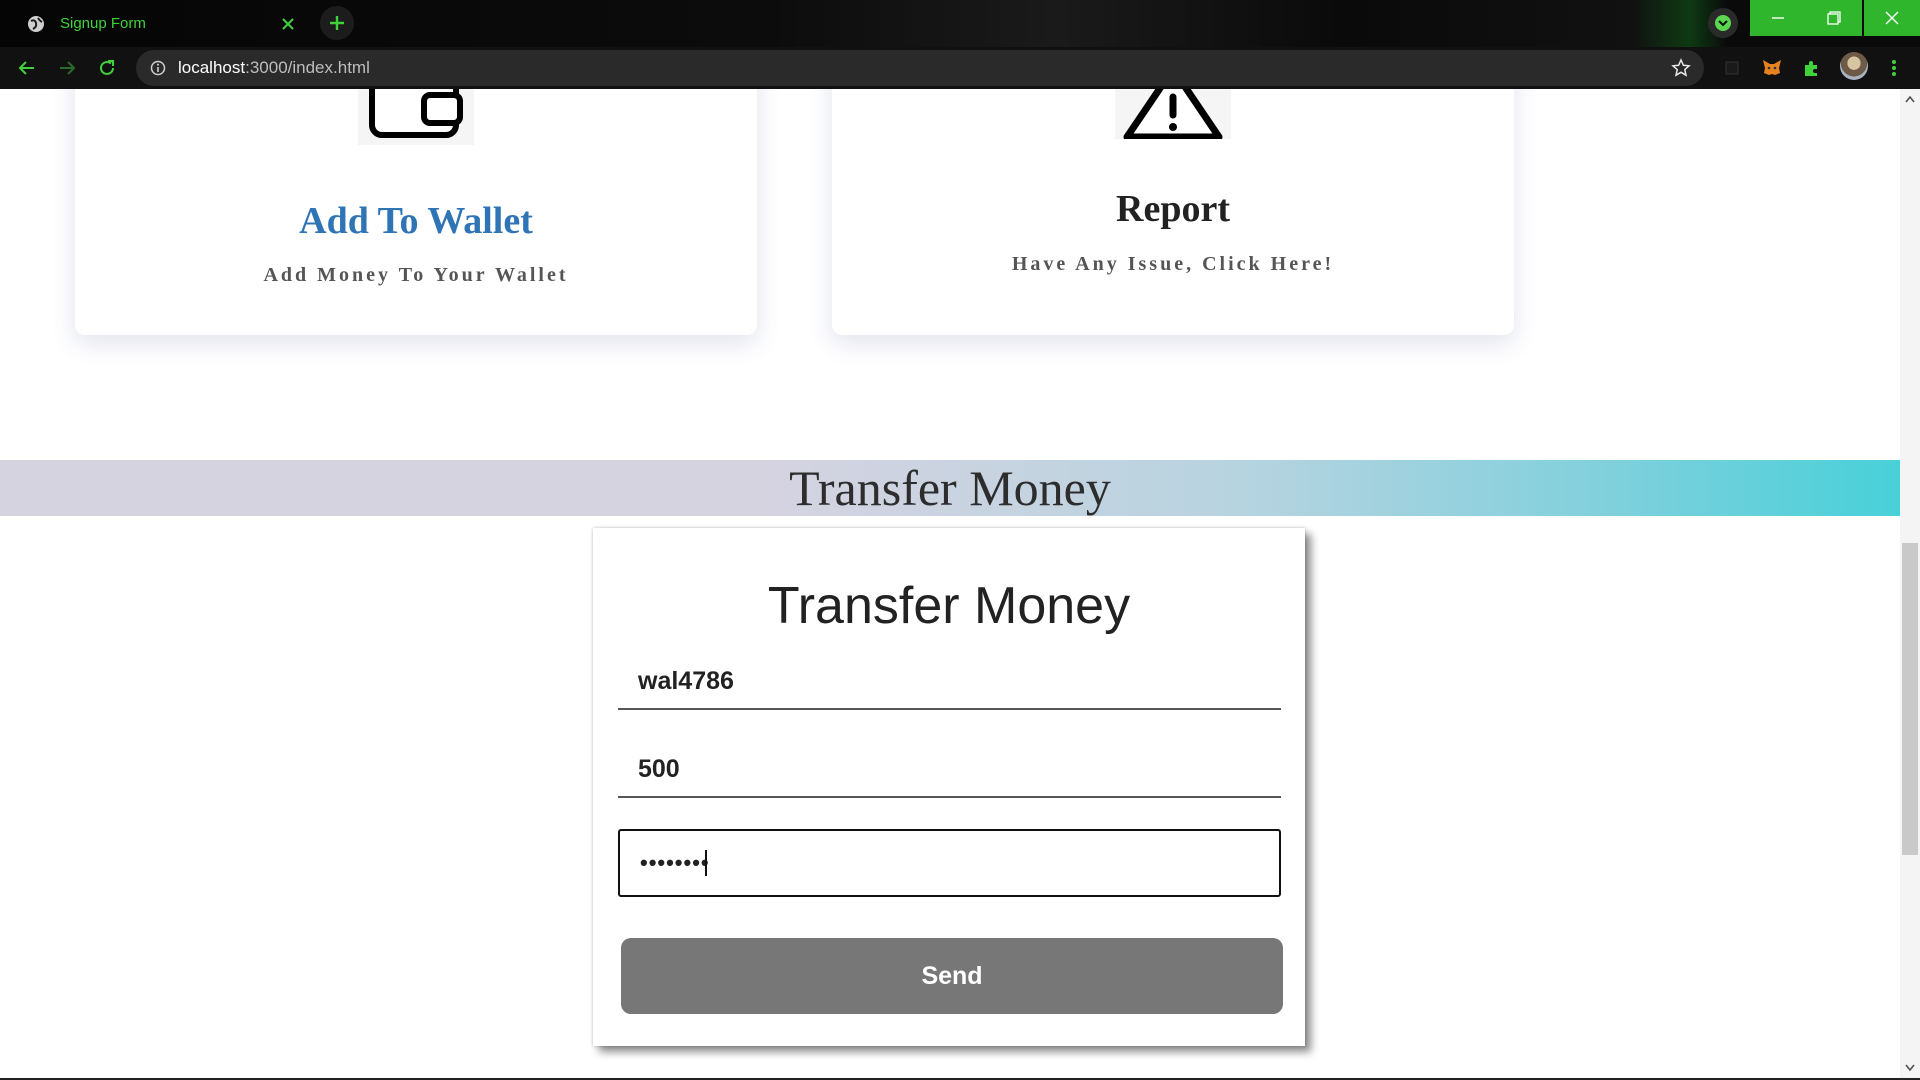  What do you see at coordinates (949, 606) in the screenshot?
I see `form-title: Transfer Money` at bounding box center [949, 606].